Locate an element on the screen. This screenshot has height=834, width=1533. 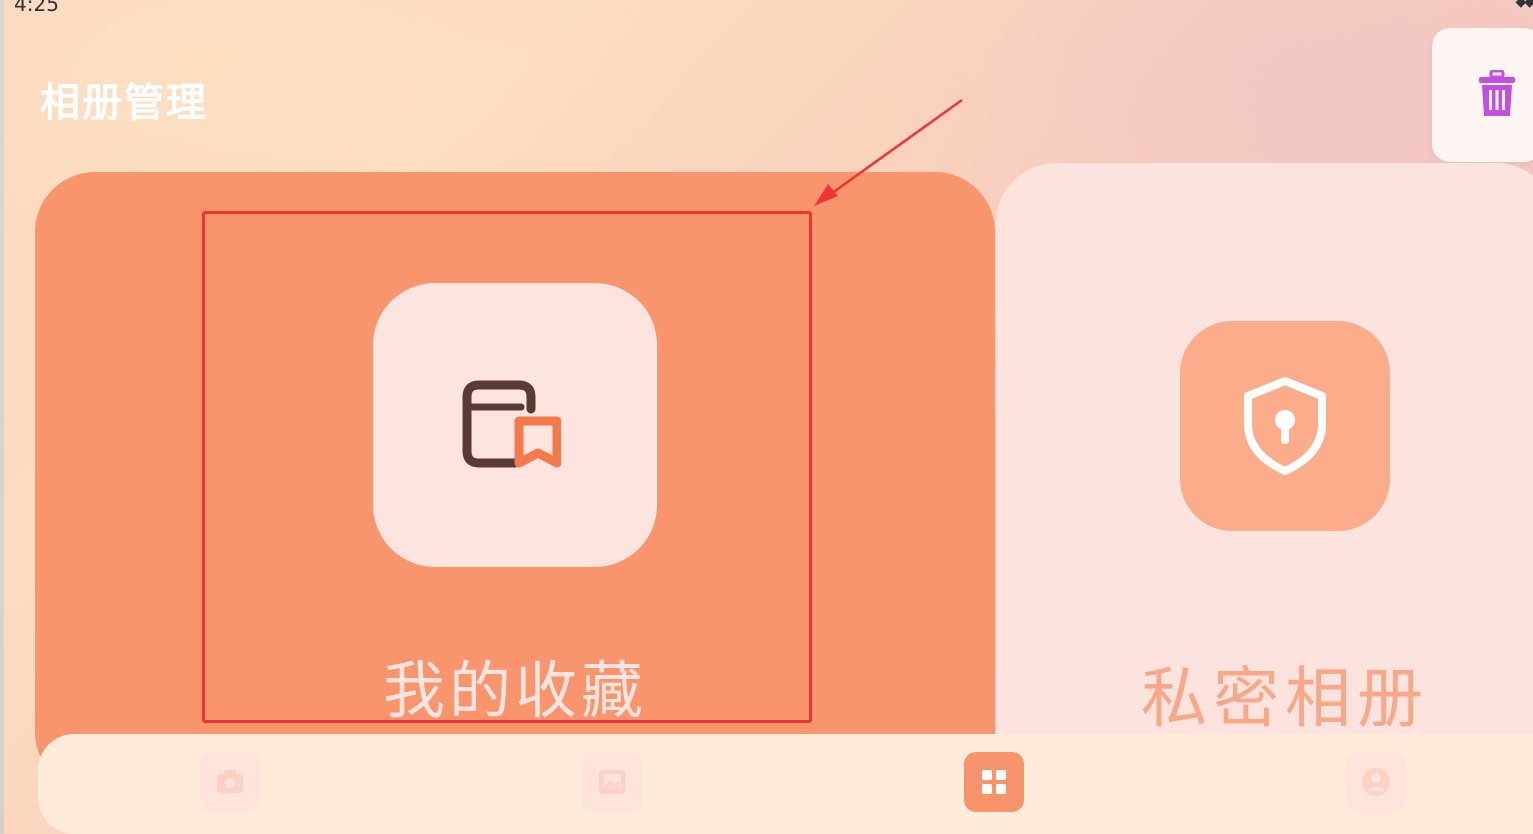
delete-button is located at coordinates (1482, 95).